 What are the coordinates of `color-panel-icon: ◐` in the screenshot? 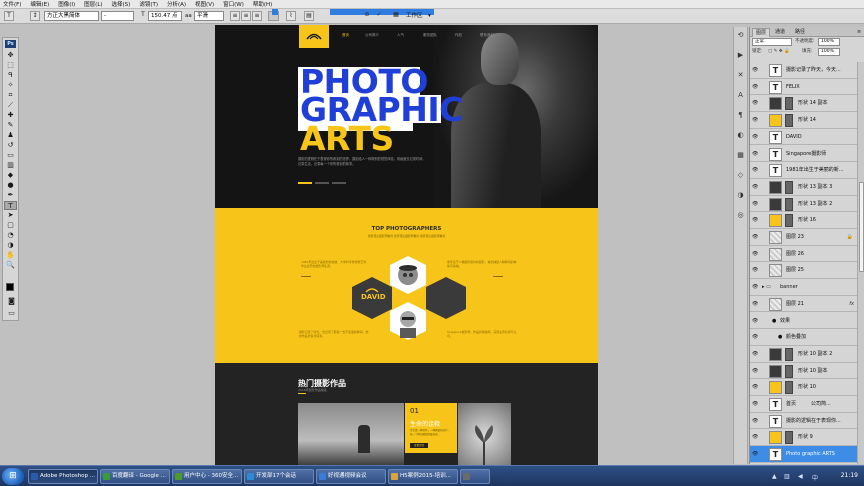 It's located at (740, 135).